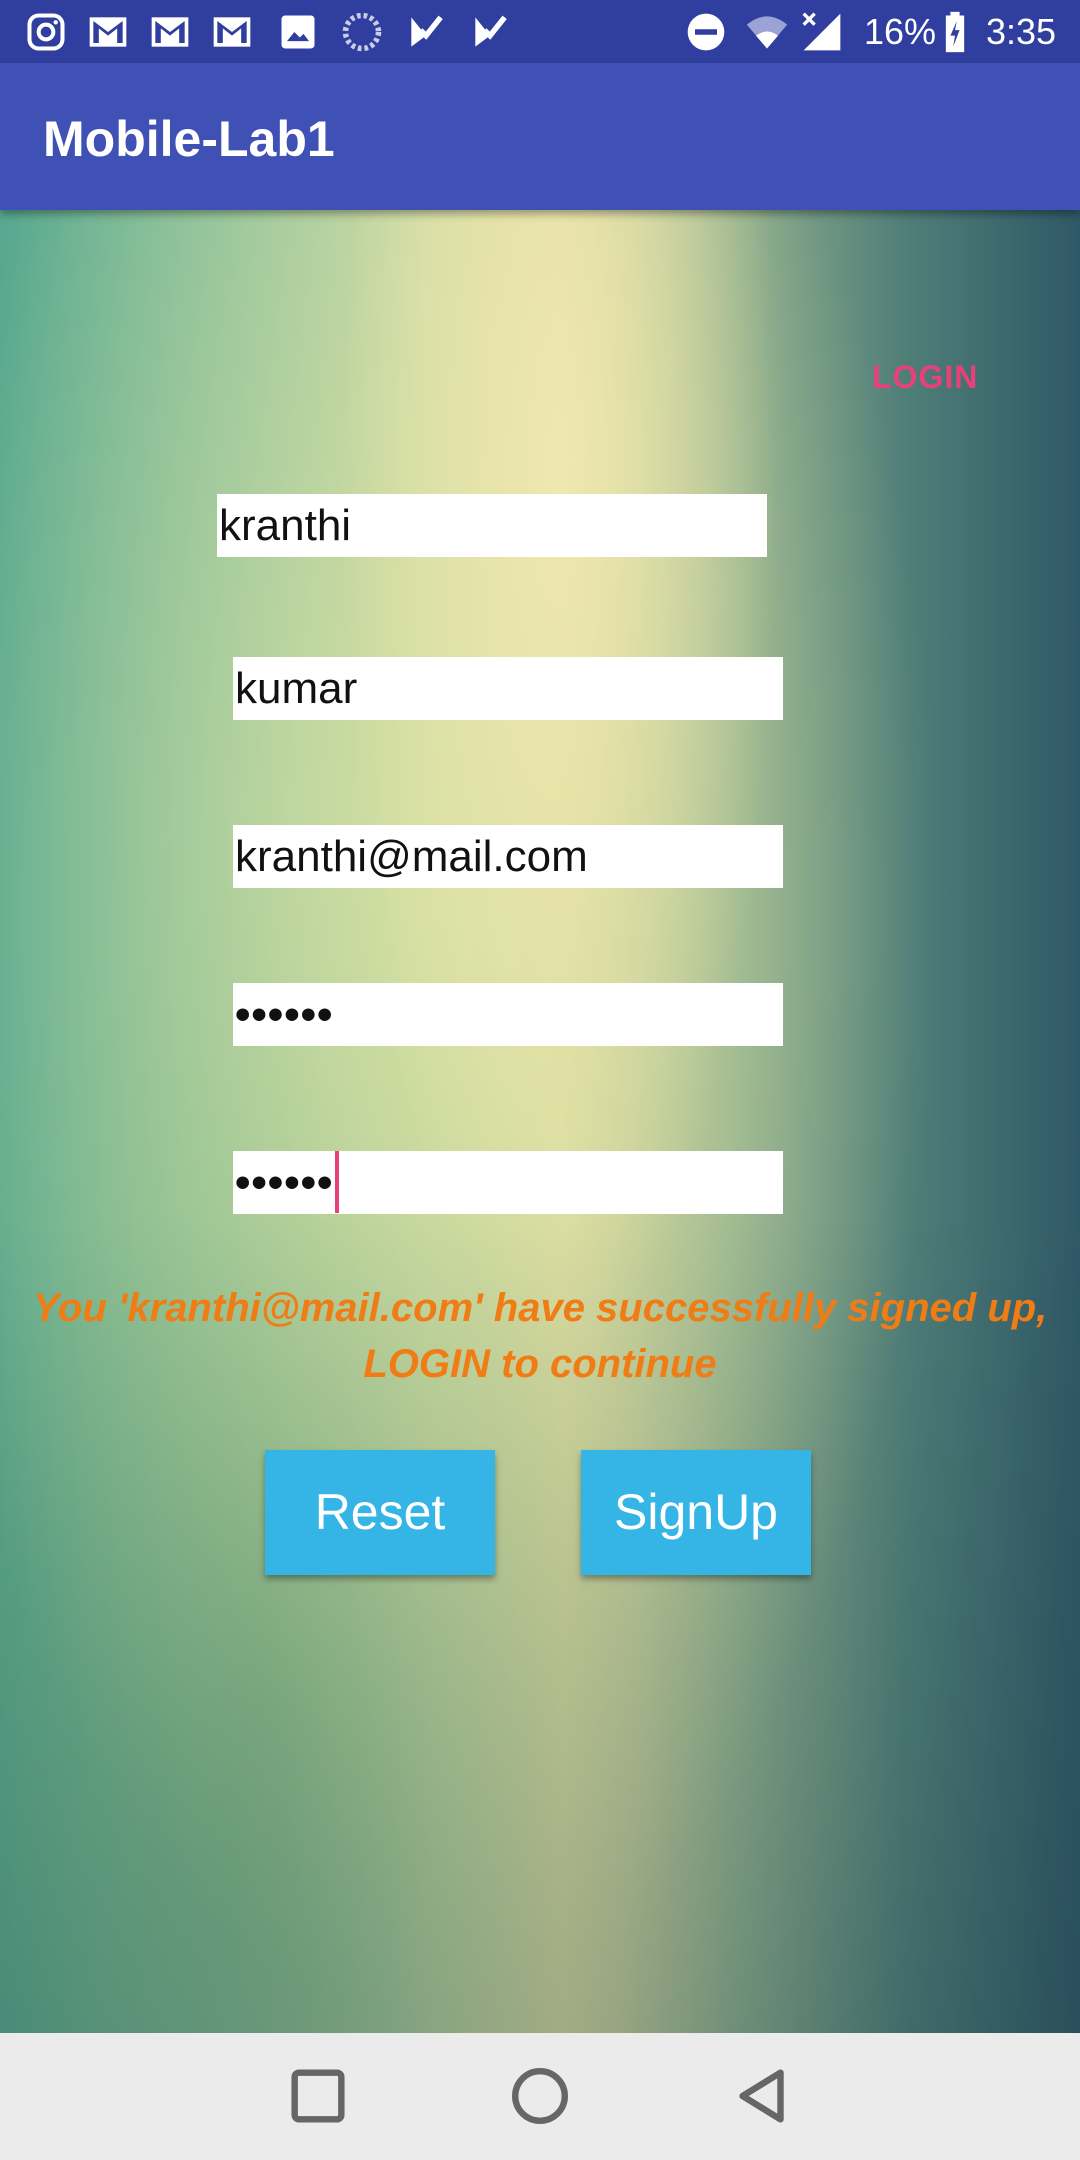  Describe the element at coordinates (540, 31) in the screenshot. I see `status-bar: 16% 3:35` at that location.